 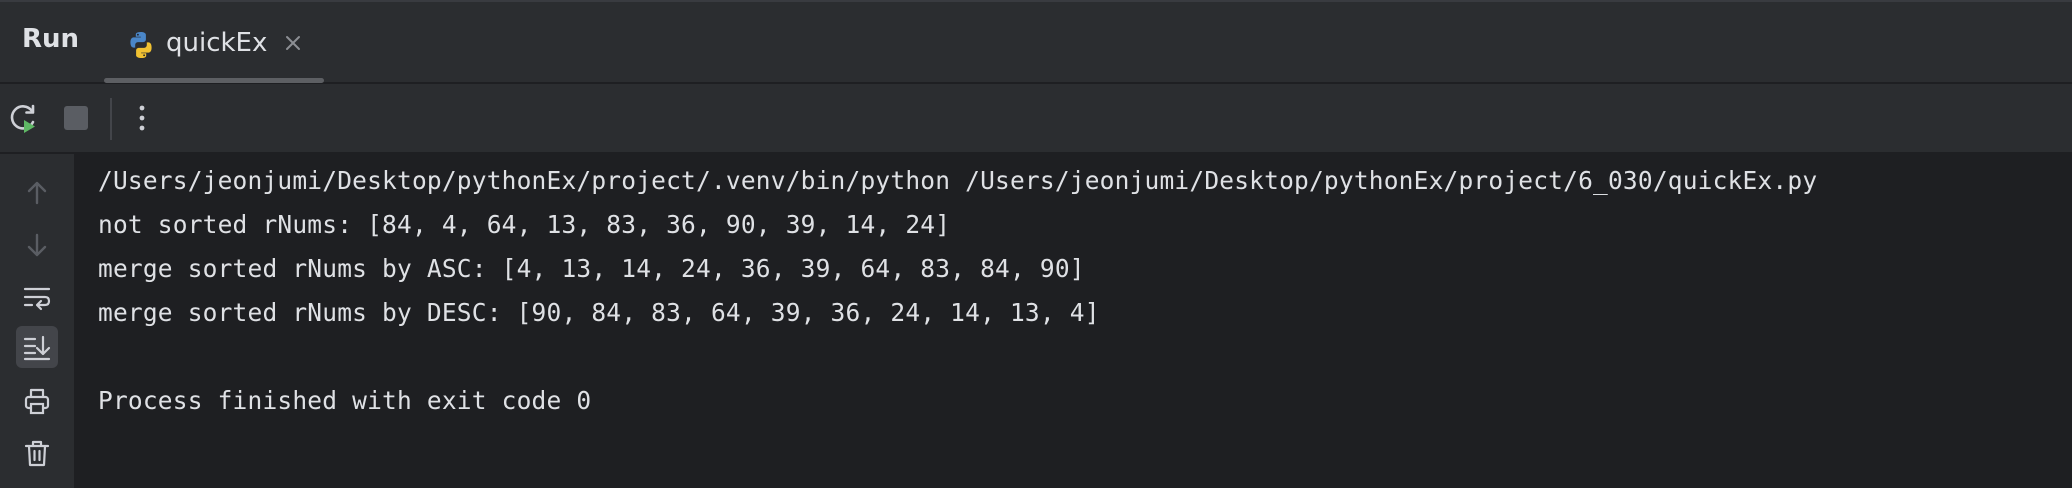 I want to click on python-icon, so click(x=141, y=45).